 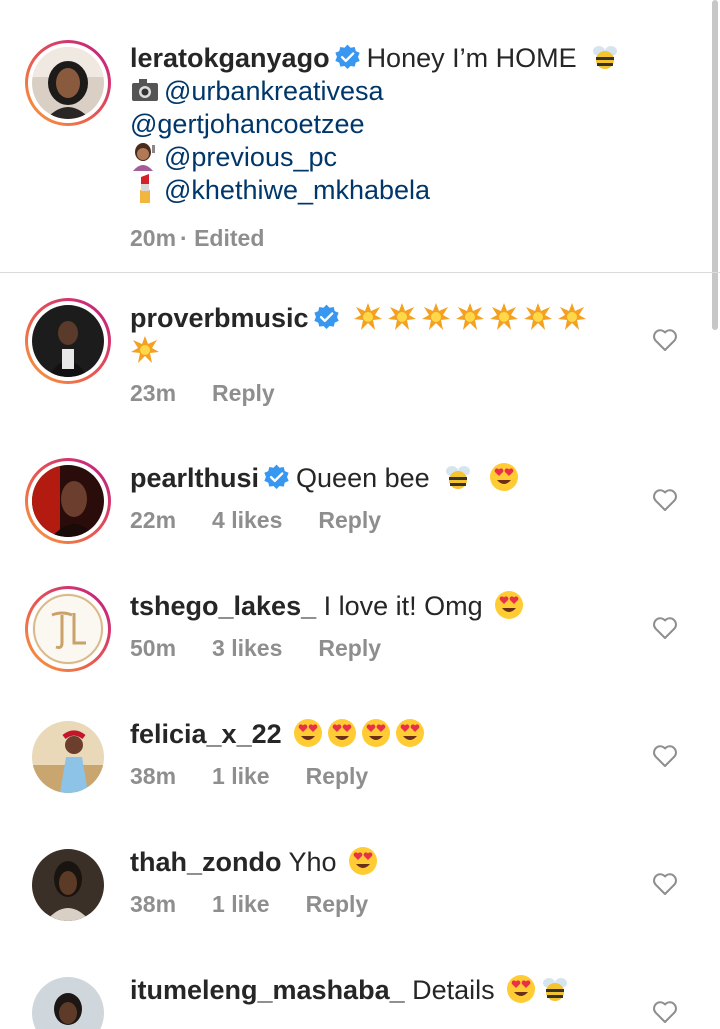 I want to click on comment-text: Queen bee, so click(x=363, y=478).